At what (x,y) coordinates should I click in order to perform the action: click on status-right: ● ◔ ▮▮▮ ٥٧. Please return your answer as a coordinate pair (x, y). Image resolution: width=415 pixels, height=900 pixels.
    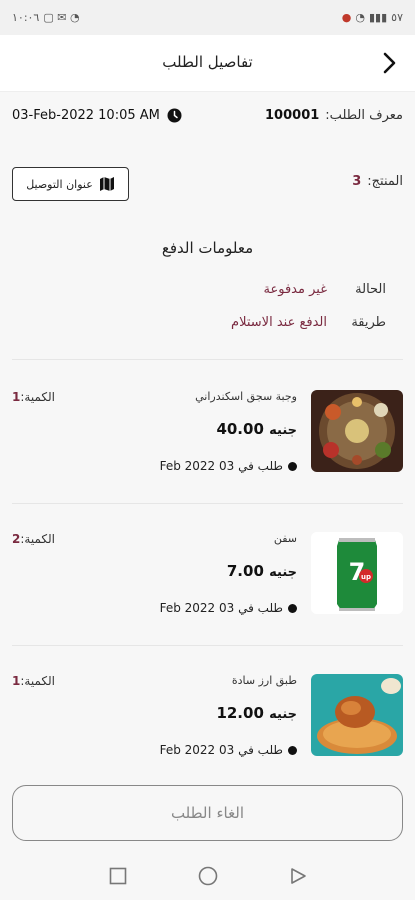
    Looking at the image, I should click on (372, 17).